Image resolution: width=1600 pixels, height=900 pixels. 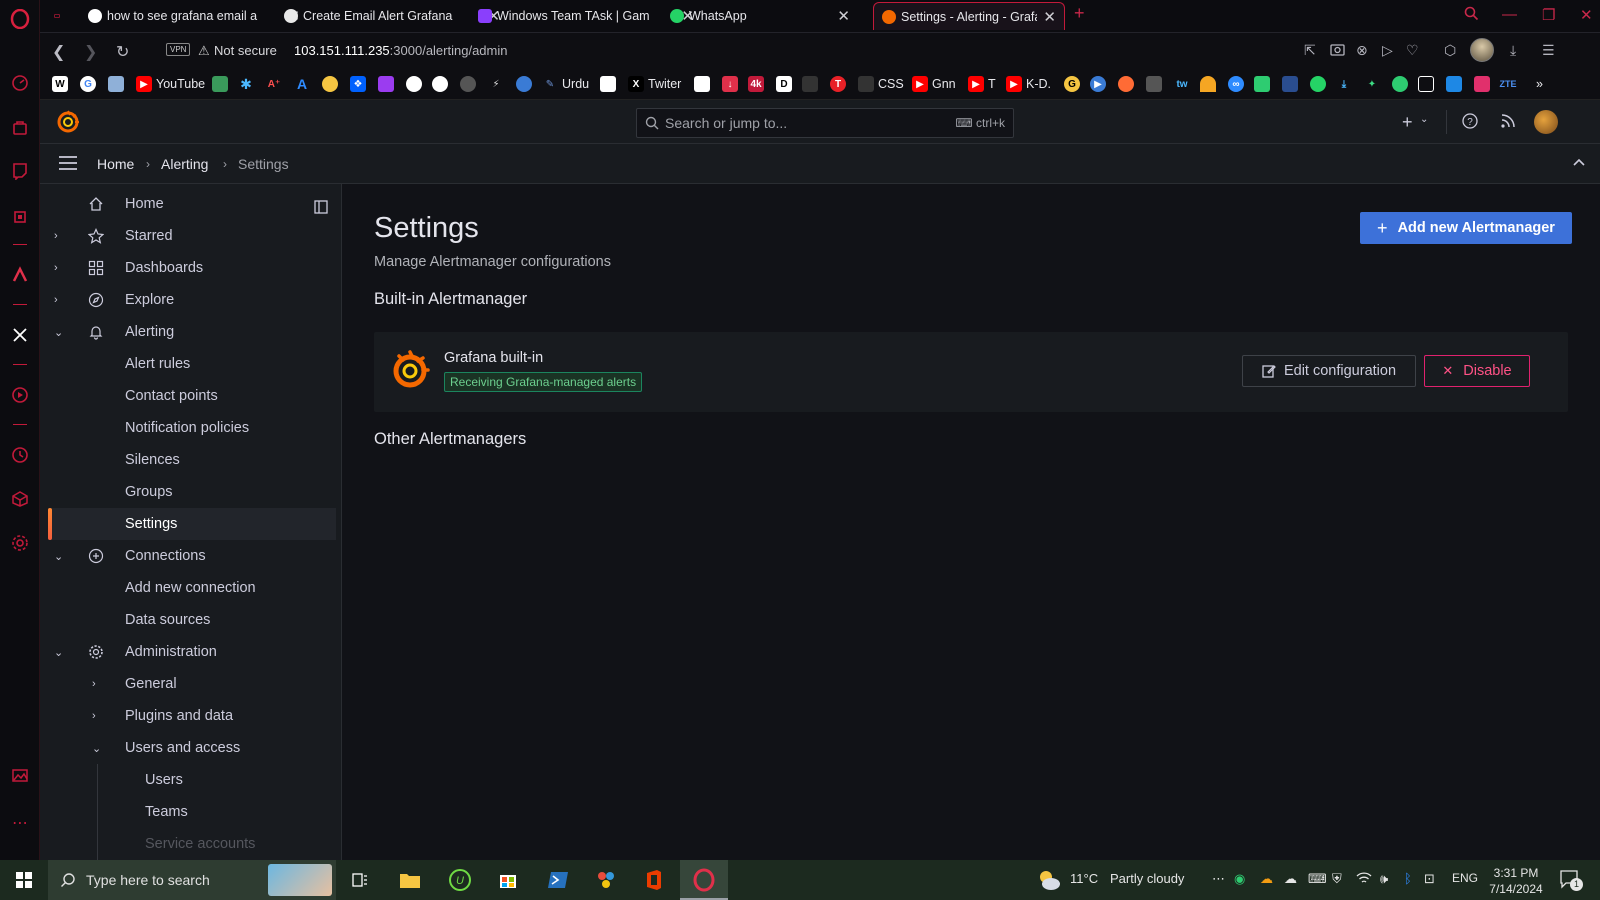 I want to click on settings-gear-icon, so click(x=20, y=543).